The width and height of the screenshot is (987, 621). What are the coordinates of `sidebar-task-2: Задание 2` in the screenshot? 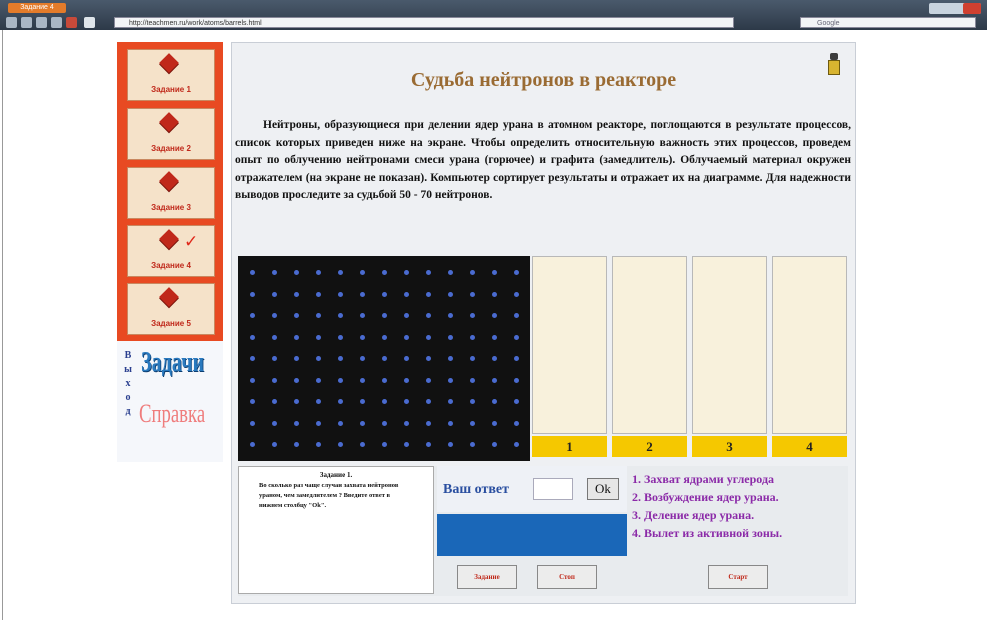 It's located at (171, 134).